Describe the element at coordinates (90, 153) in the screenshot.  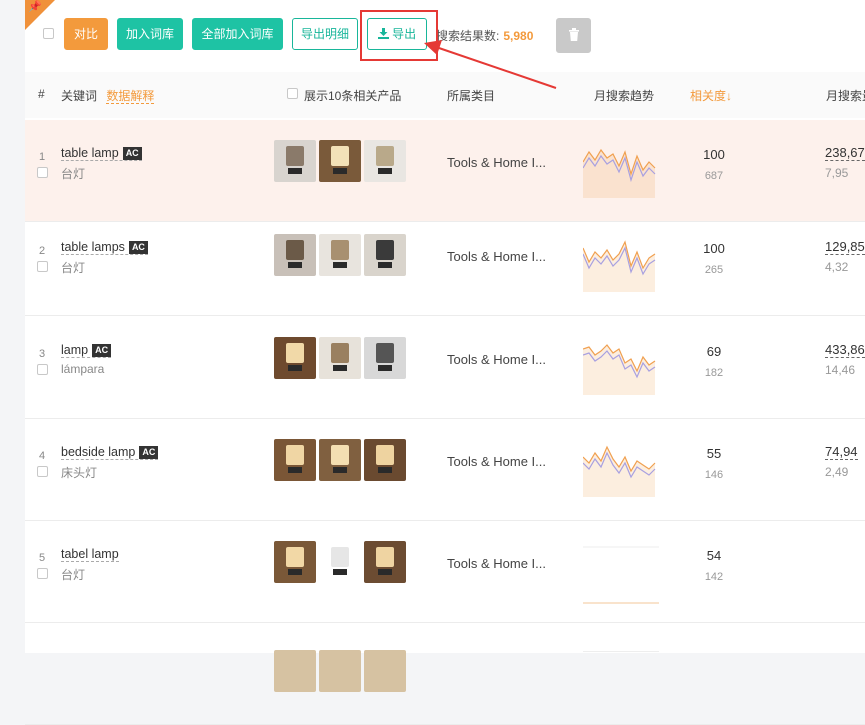
I see `keyword-text: table lamp` at that location.